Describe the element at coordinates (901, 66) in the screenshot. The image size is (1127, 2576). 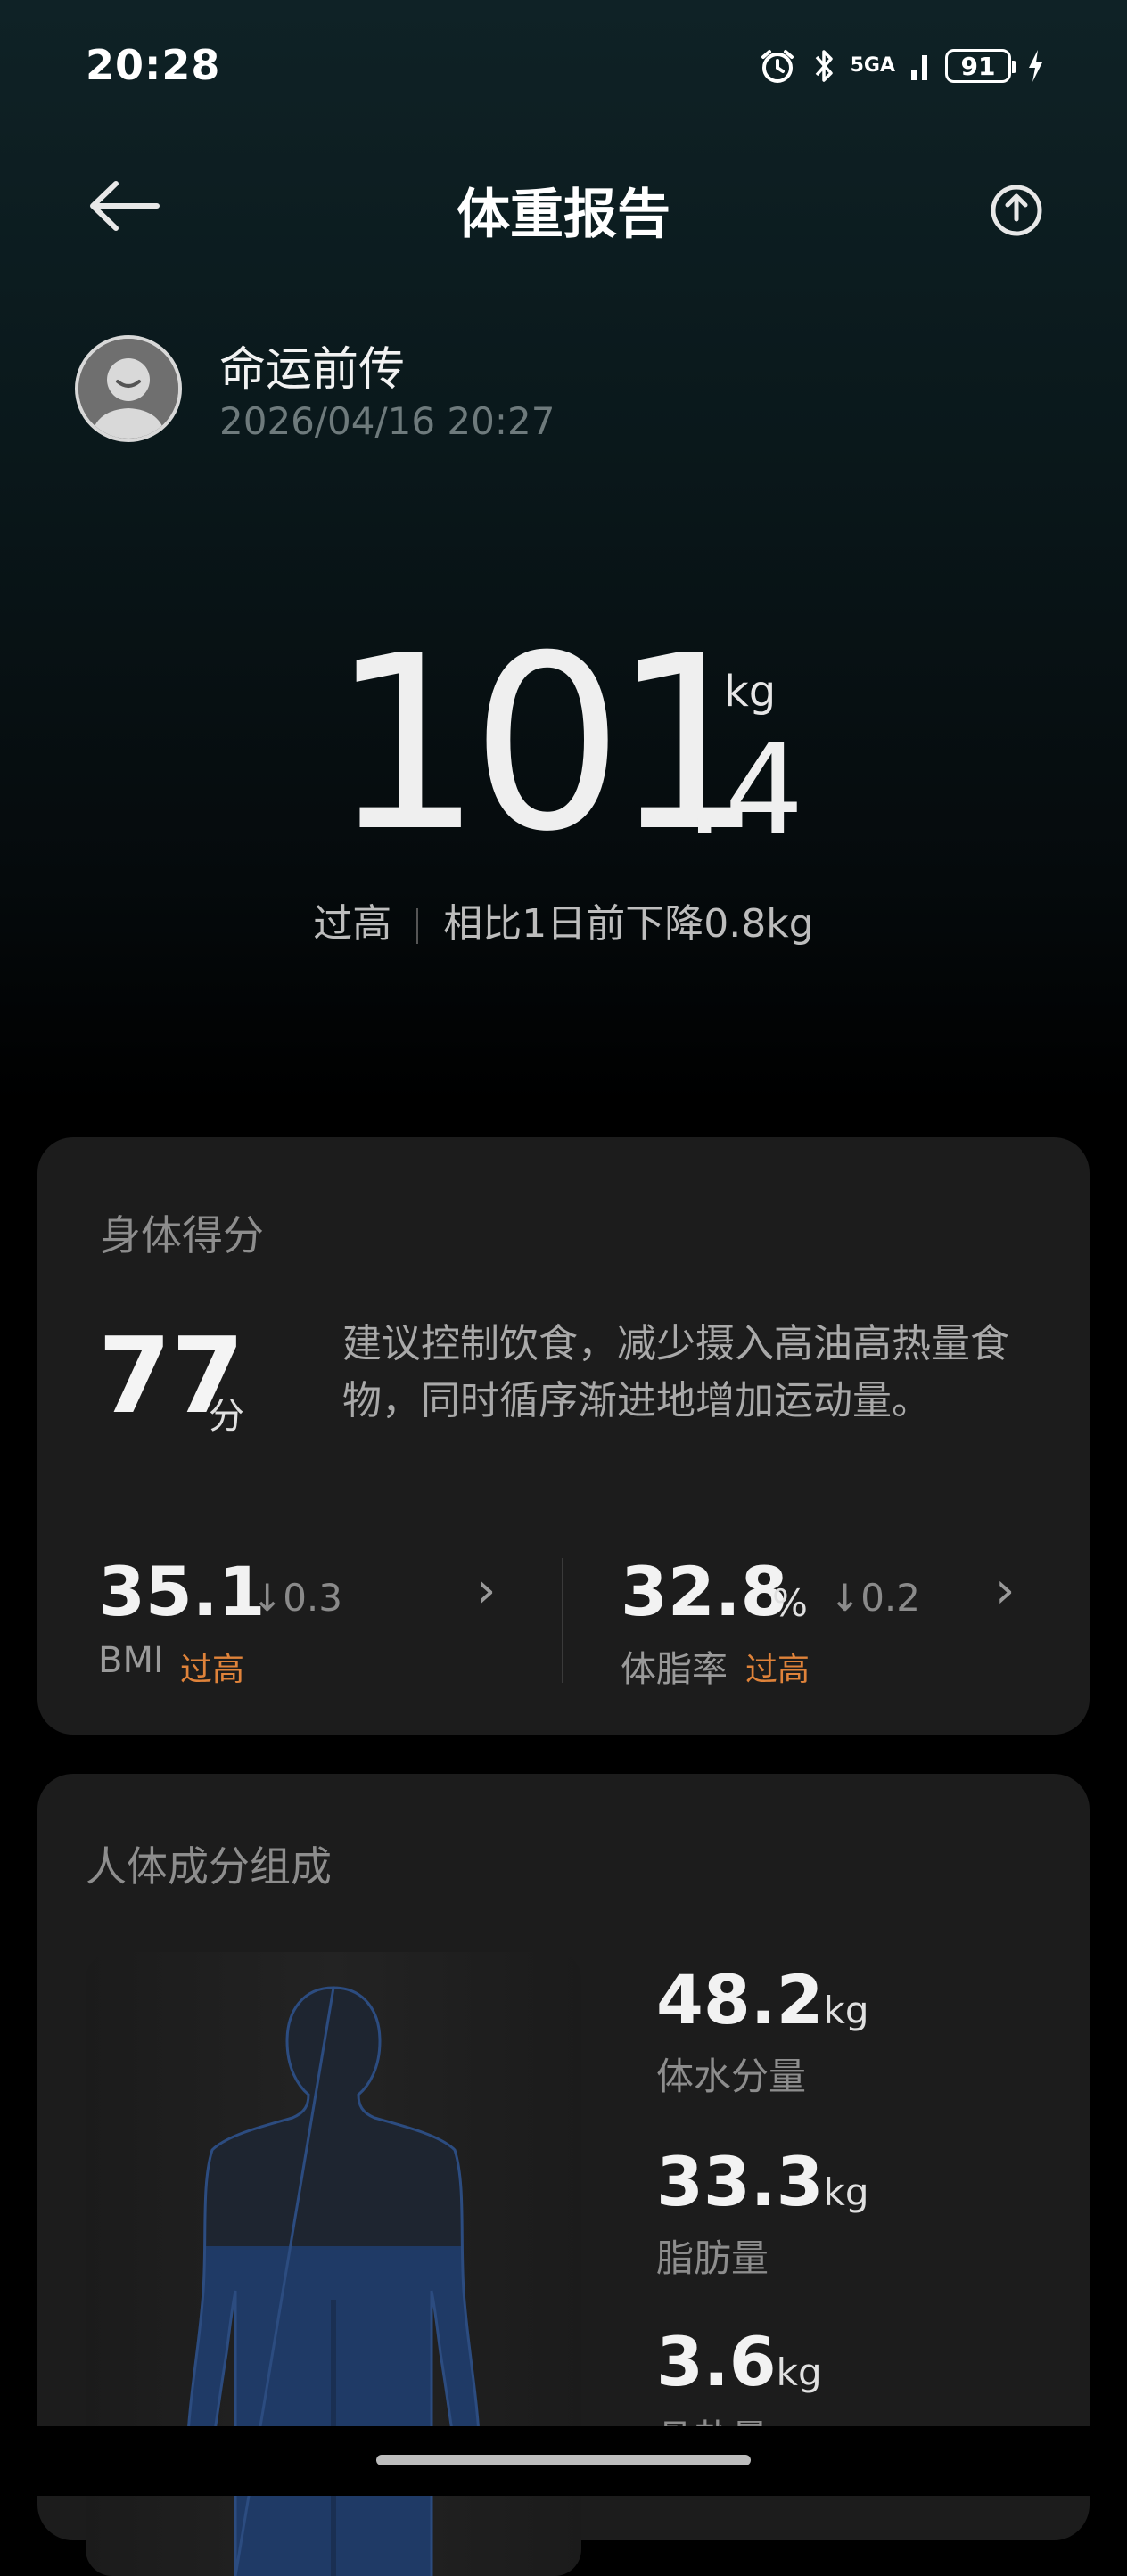
I see `status-icons: 5GA 91` at that location.